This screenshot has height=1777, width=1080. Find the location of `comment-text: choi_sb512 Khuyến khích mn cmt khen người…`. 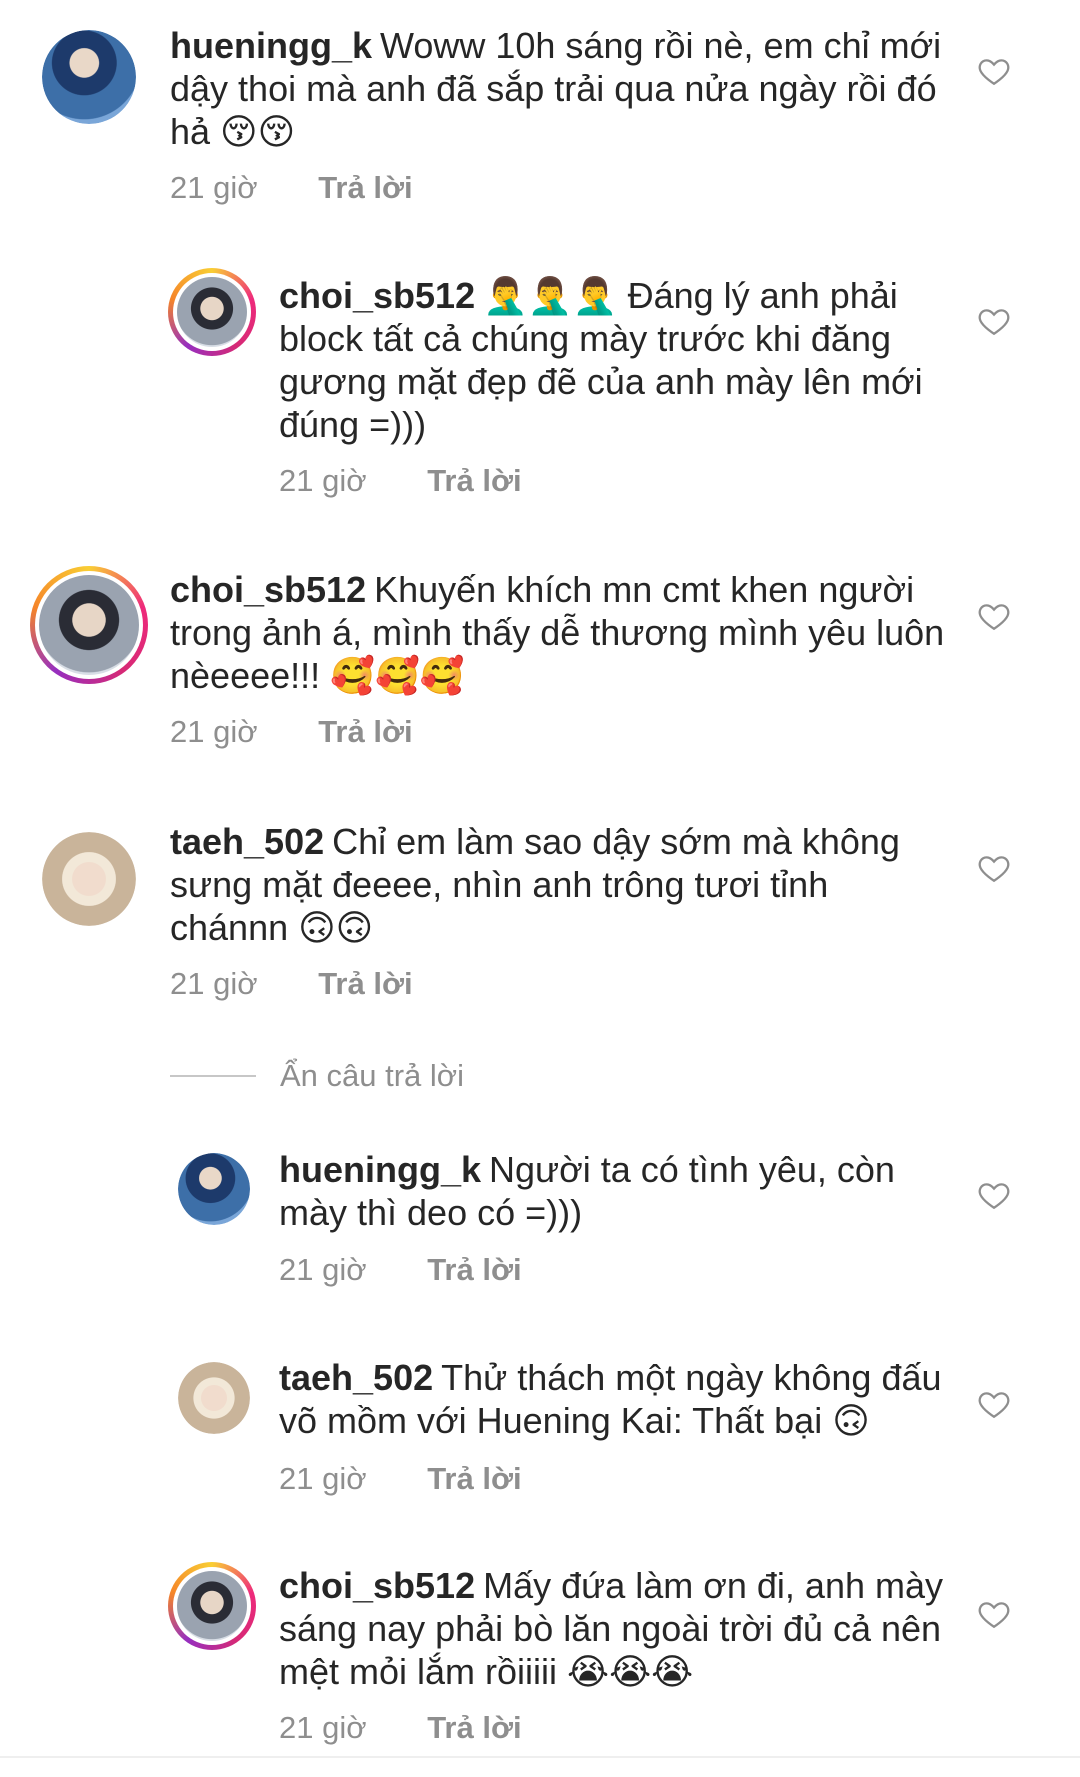

comment-text: choi_sb512 Khuyến khích mn cmt khen người… is located at coordinates (560, 632).